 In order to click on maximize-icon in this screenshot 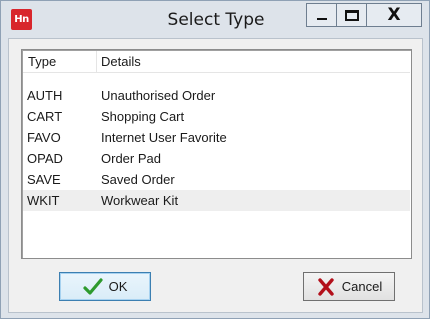, I will do `click(351, 15)`.